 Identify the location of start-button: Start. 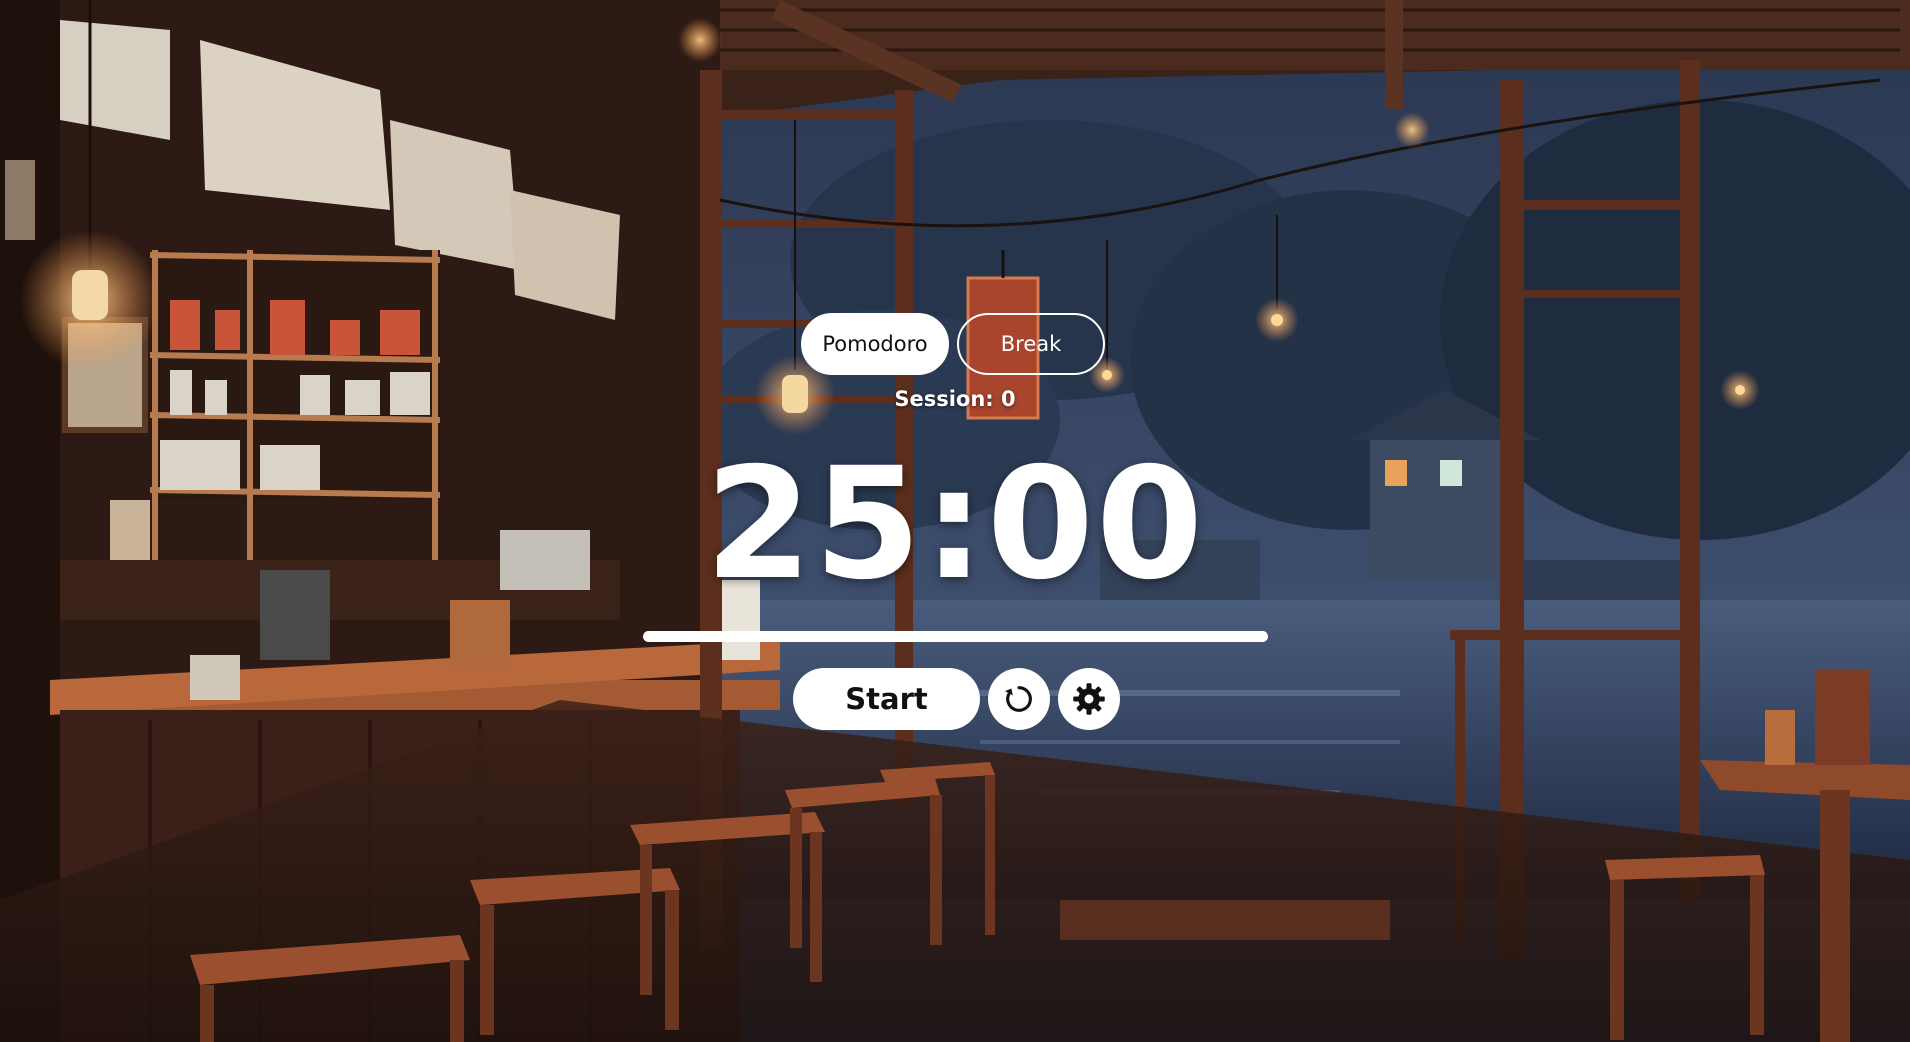
(886, 699).